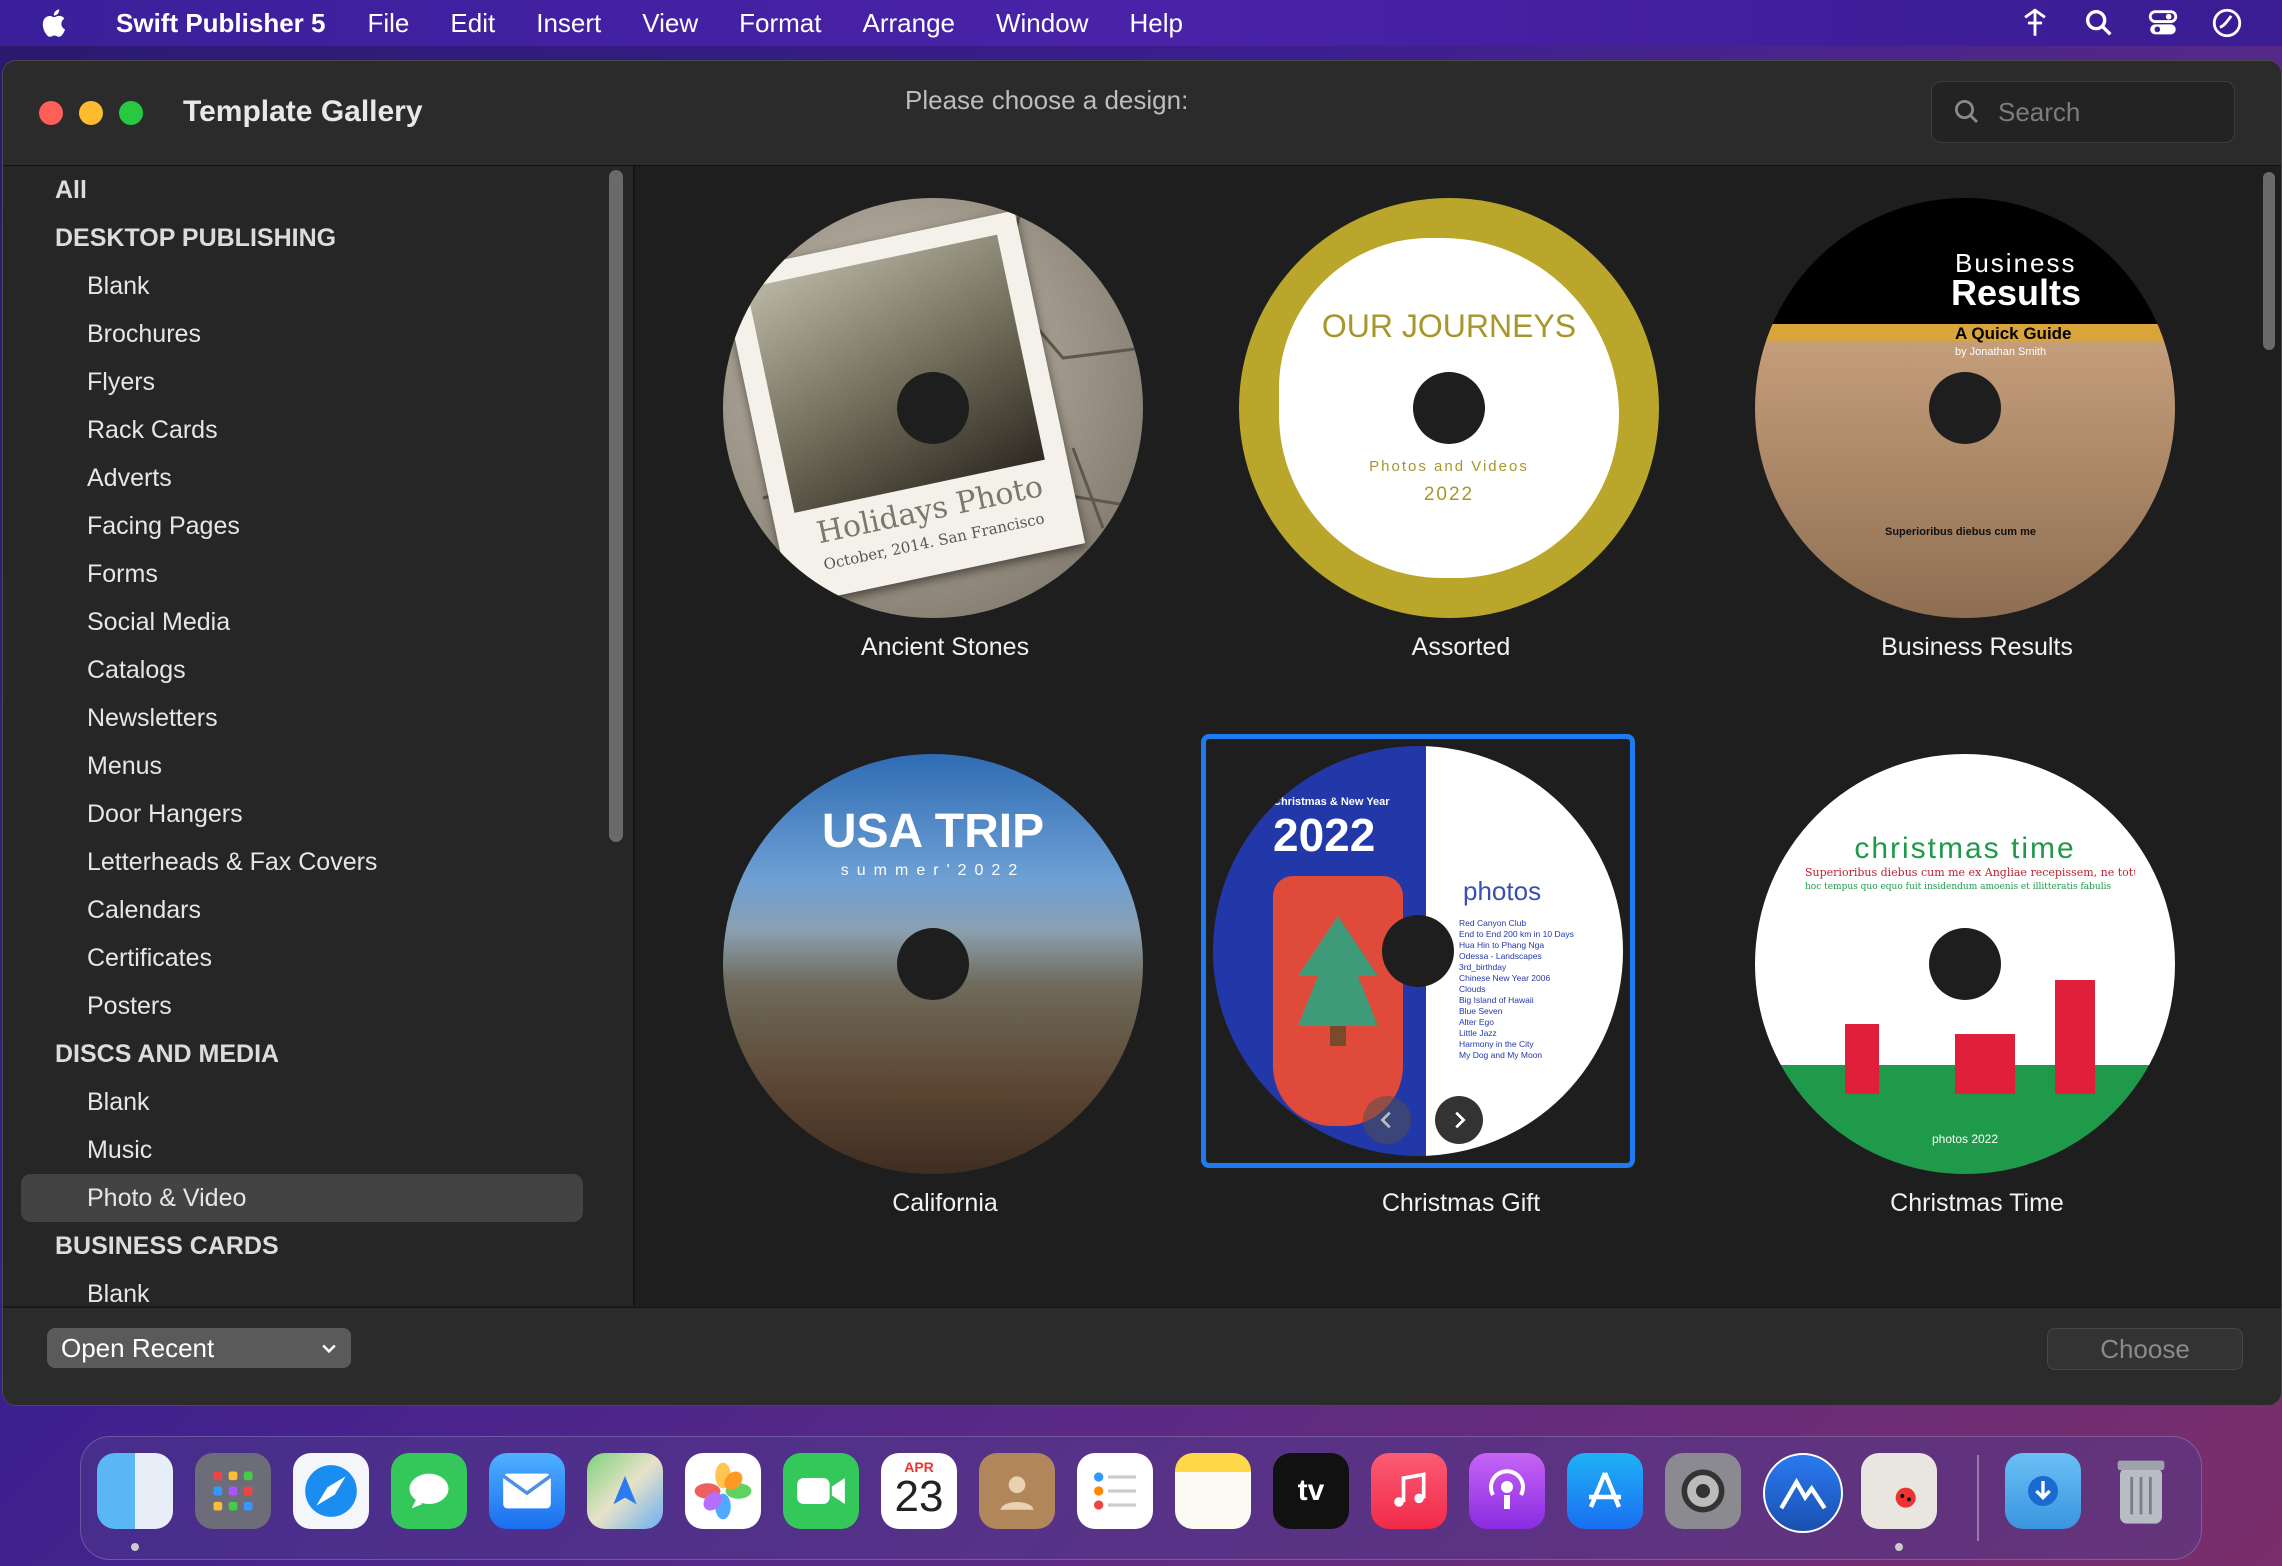 The width and height of the screenshot is (2282, 1566). Describe the element at coordinates (167, 1054) in the screenshot. I see `section-header-discs-and-media: DISCS AND MEDIA` at that location.